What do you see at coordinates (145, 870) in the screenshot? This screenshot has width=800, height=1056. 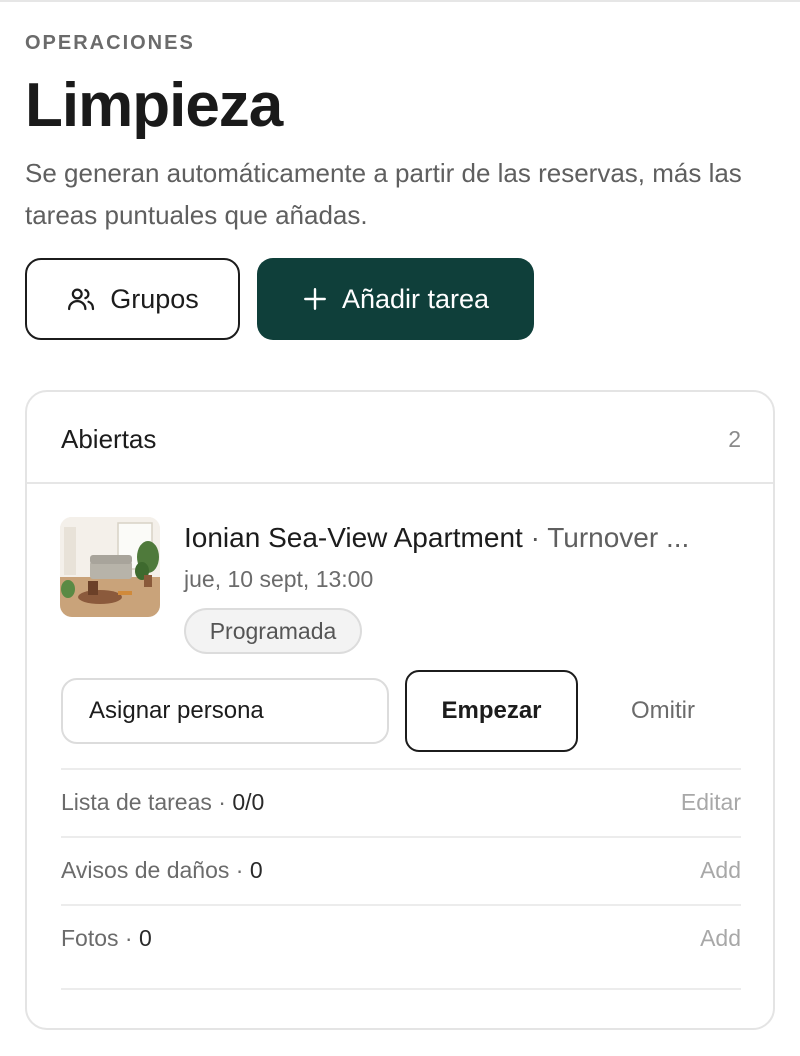 I see `damage-reports-label: Avisos de daños` at bounding box center [145, 870].